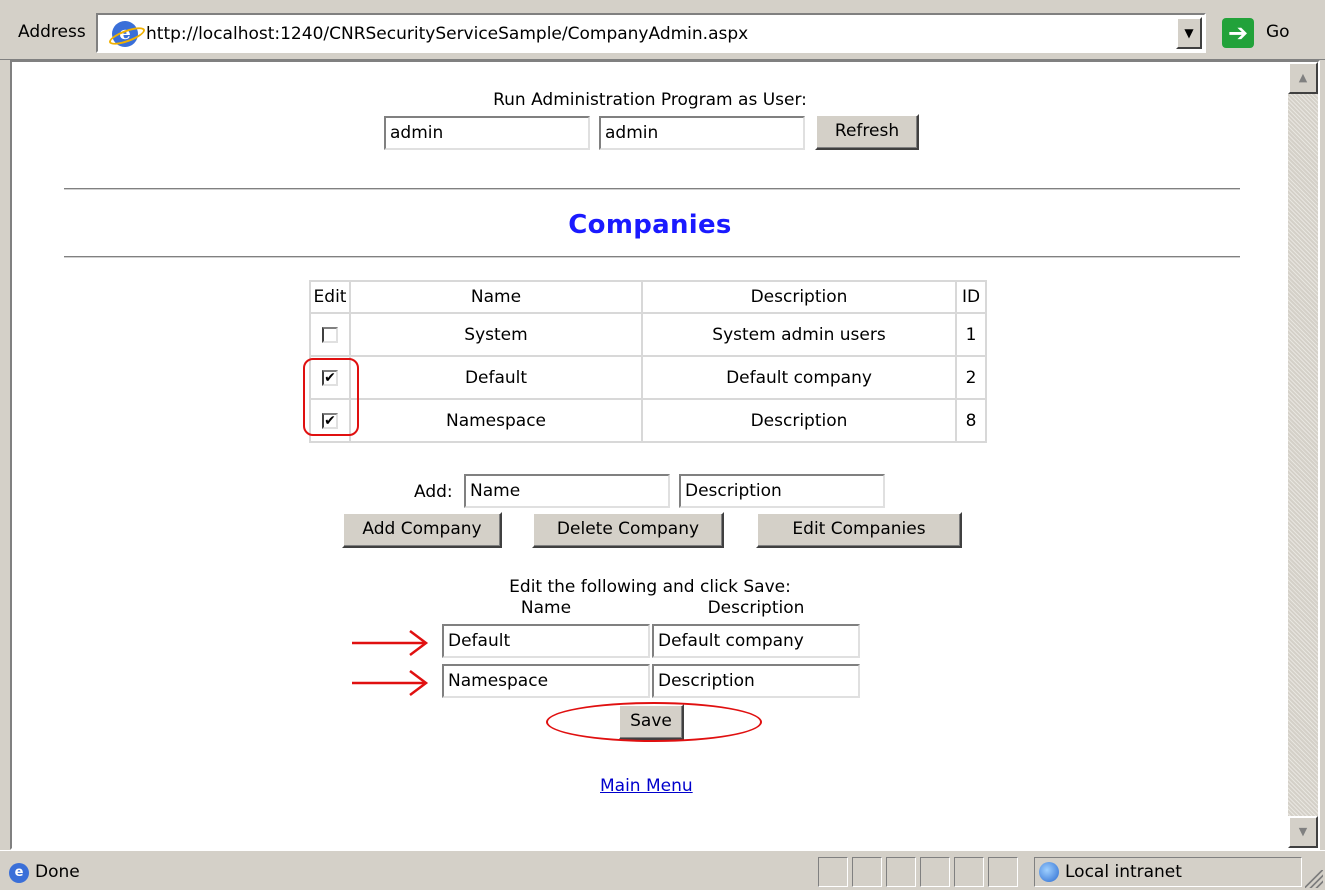  I want to click on add-company-button: Add Company, so click(422, 530).